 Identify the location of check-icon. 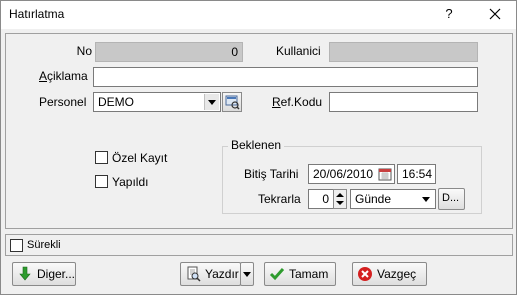
(277, 274).